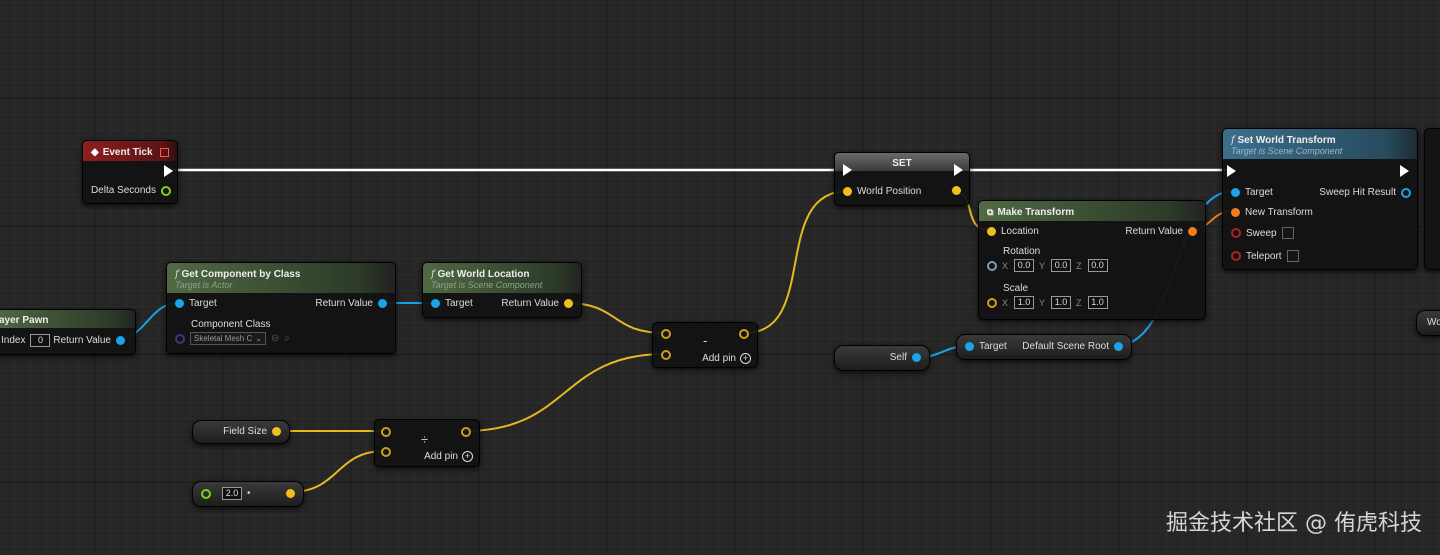  What do you see at coordinates (1079, 265) in the screenshot?
I see `rotation-z-axis: Z` at bounding box center [1079, 265].